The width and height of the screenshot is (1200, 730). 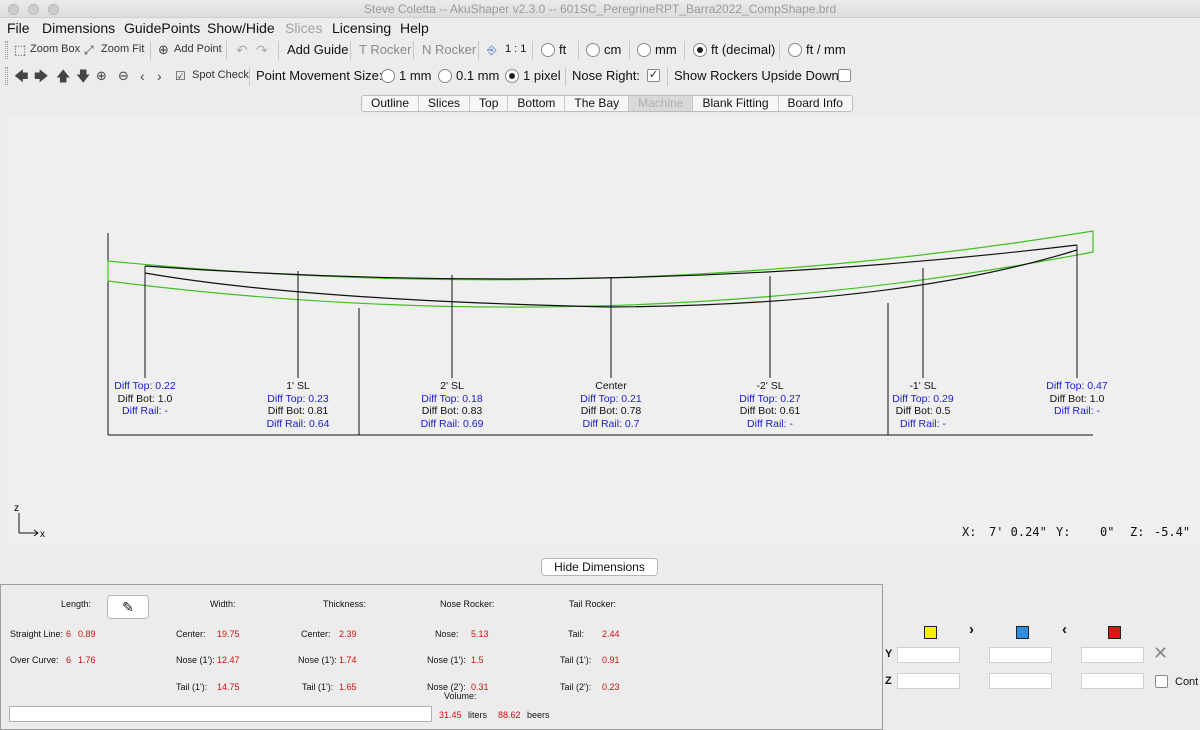 I want to click on width-tail-value: 14.75, so click(x=228, y=687).